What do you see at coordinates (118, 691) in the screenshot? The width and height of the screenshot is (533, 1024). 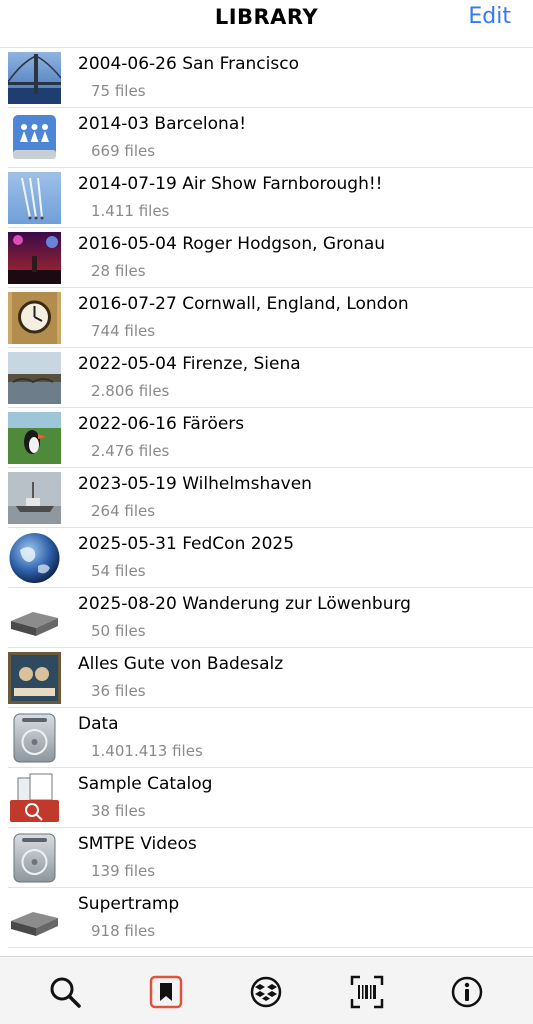 I see `item-file-count: 36 files` at bounding box center [118, 691].